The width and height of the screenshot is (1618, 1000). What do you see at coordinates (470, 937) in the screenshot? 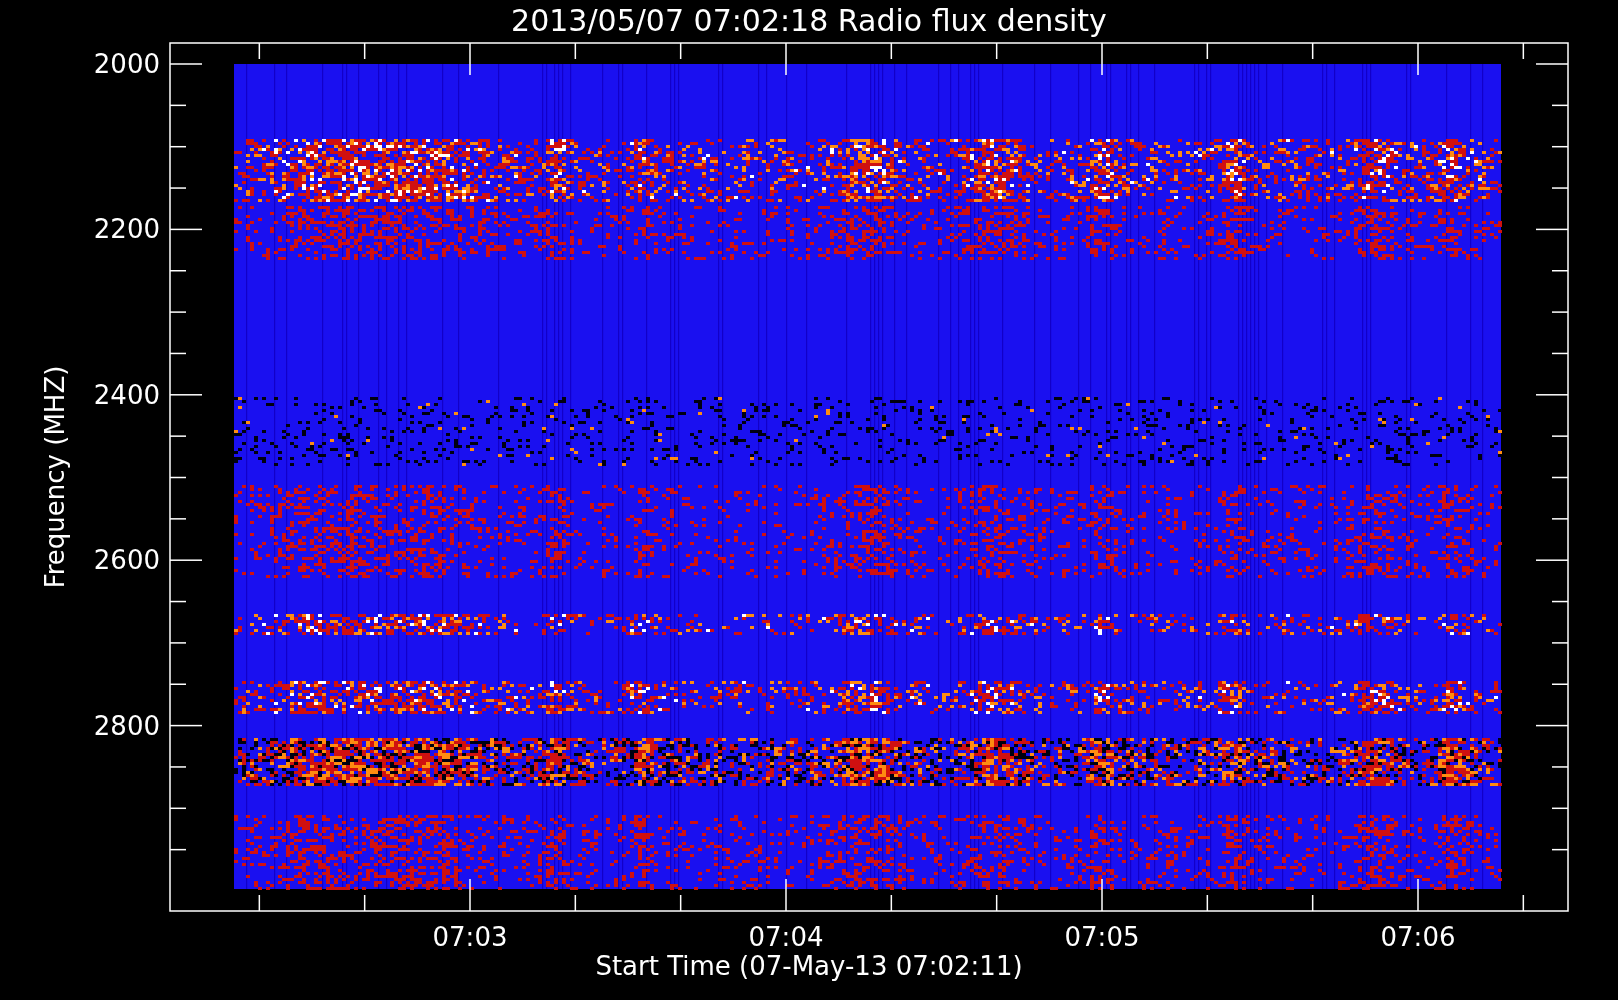
I see `x-tick-label: 07:03` at bounding box center [470, 937].